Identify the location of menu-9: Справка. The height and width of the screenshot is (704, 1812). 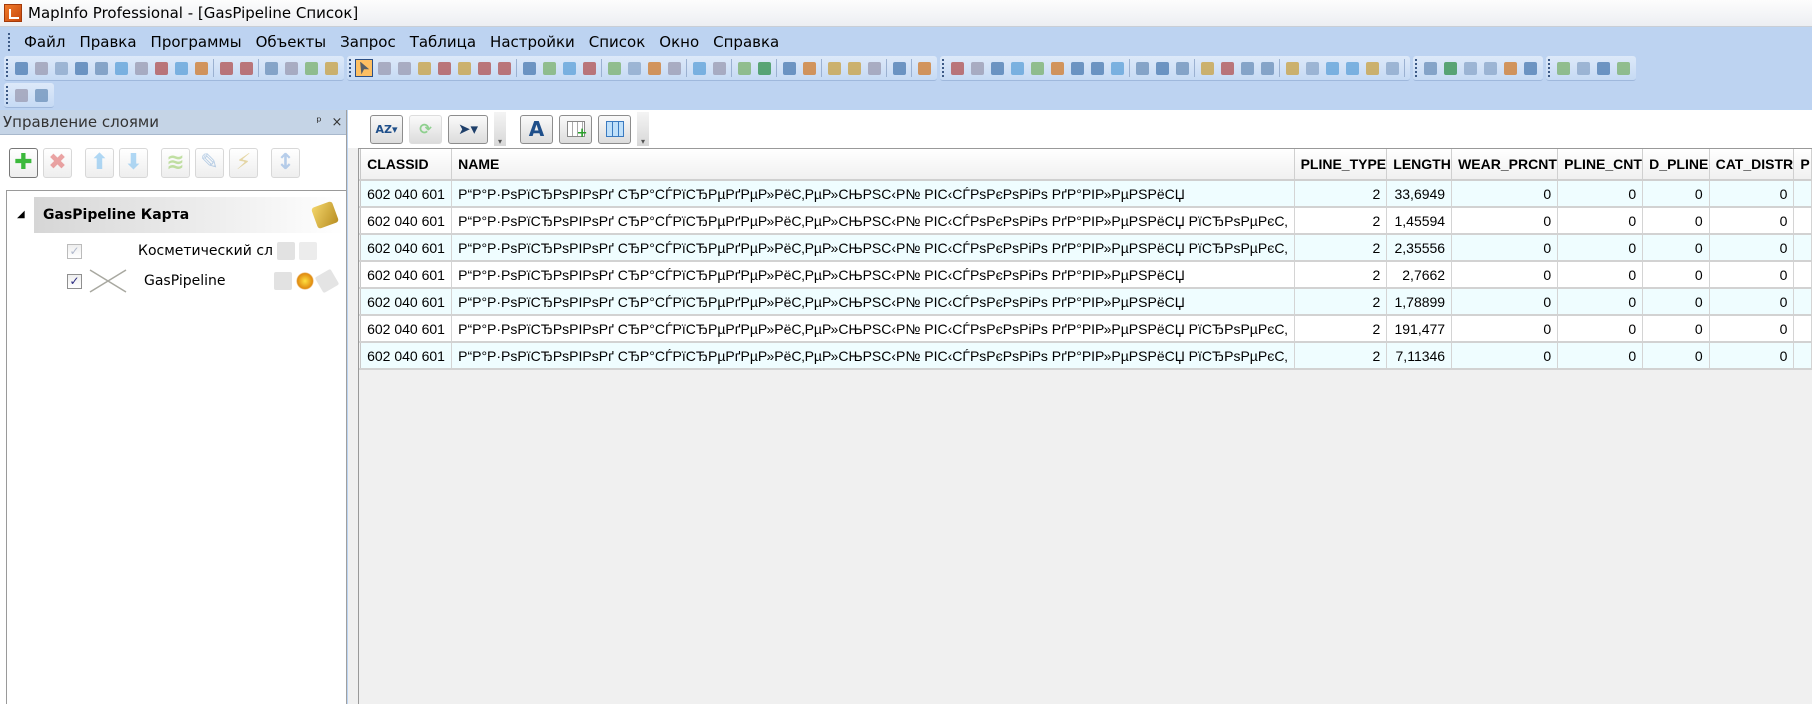
(746, 42).